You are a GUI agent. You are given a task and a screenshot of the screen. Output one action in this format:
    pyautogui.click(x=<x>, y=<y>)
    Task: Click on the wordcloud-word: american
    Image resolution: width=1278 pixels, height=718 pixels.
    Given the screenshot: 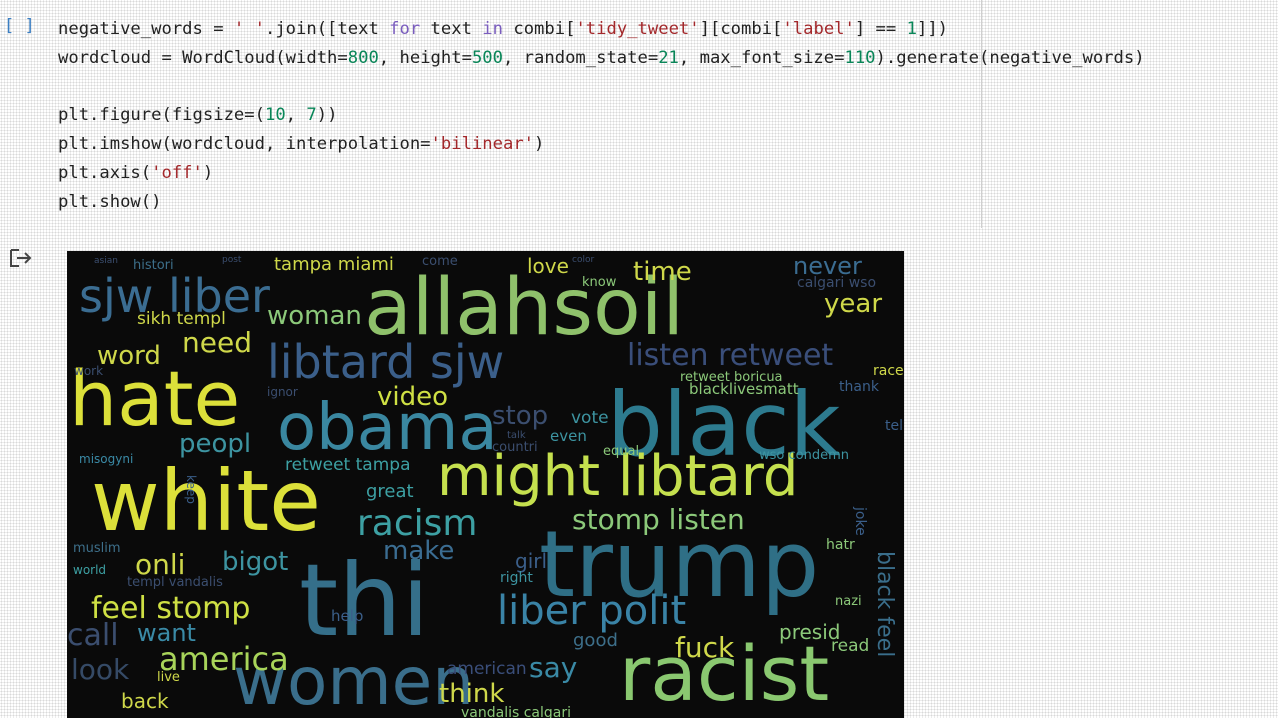 What is the action you would take?
    pyautogui.click(x=487, y=669)
    